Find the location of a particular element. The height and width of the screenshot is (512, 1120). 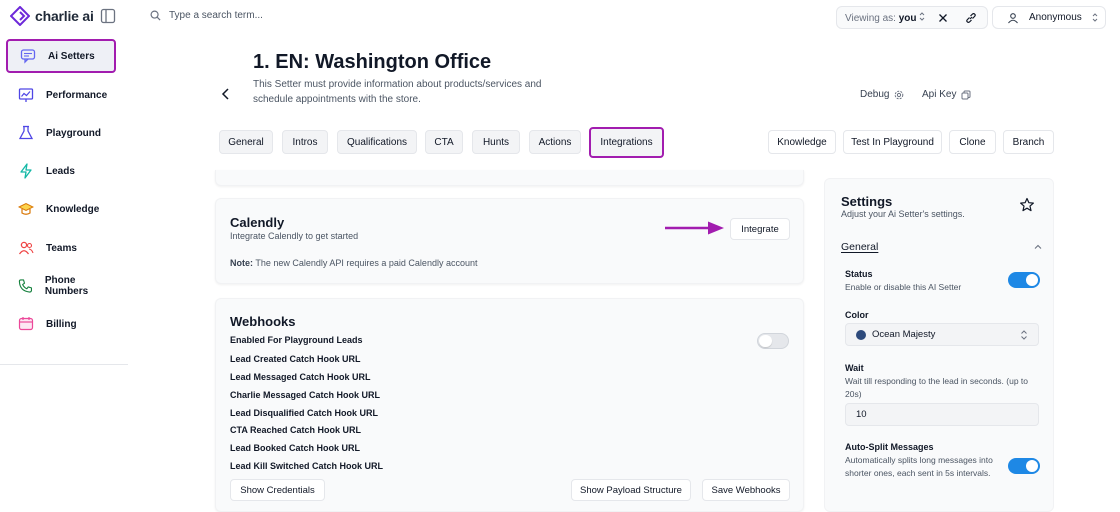

status-description: Enable or disable this AI Setter is located at coordinates (903, 287).